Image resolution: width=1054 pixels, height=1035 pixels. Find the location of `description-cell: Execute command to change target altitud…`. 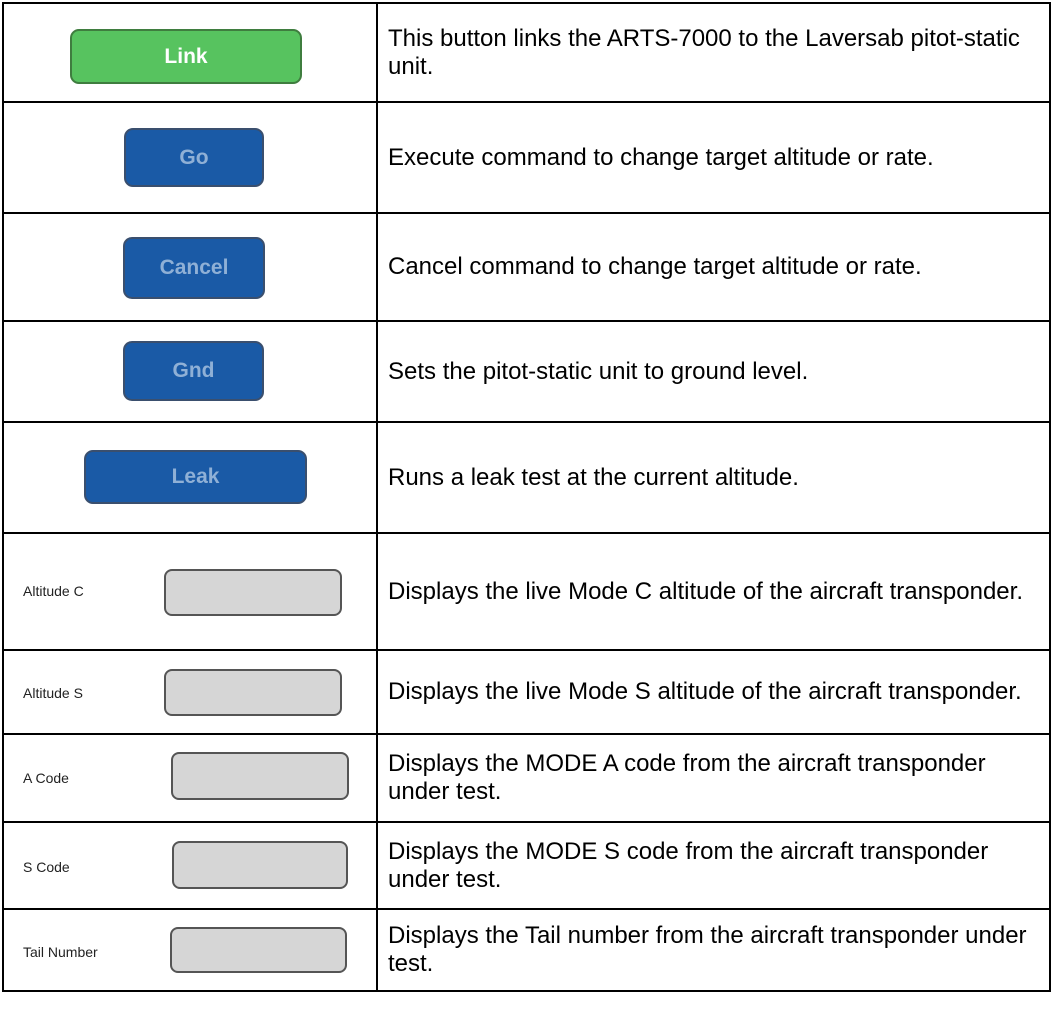

description-cell: Execute command to change target altitud… is located at coordinates (713, 157).